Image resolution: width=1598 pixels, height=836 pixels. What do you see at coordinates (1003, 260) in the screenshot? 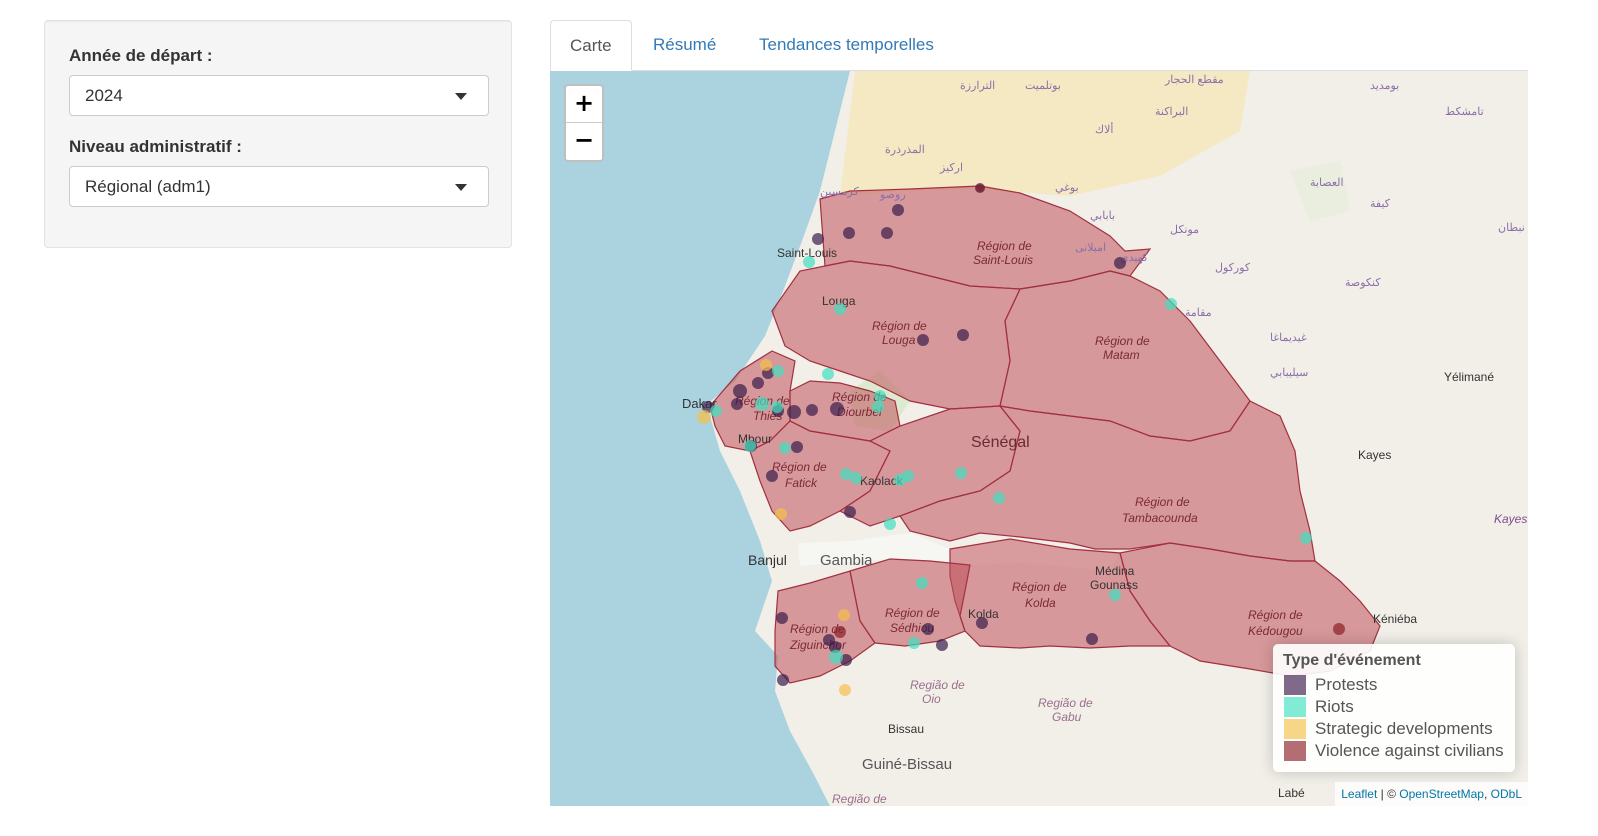
I see `svg-text: Saint-Louis` at bounding box center [1003, 260].